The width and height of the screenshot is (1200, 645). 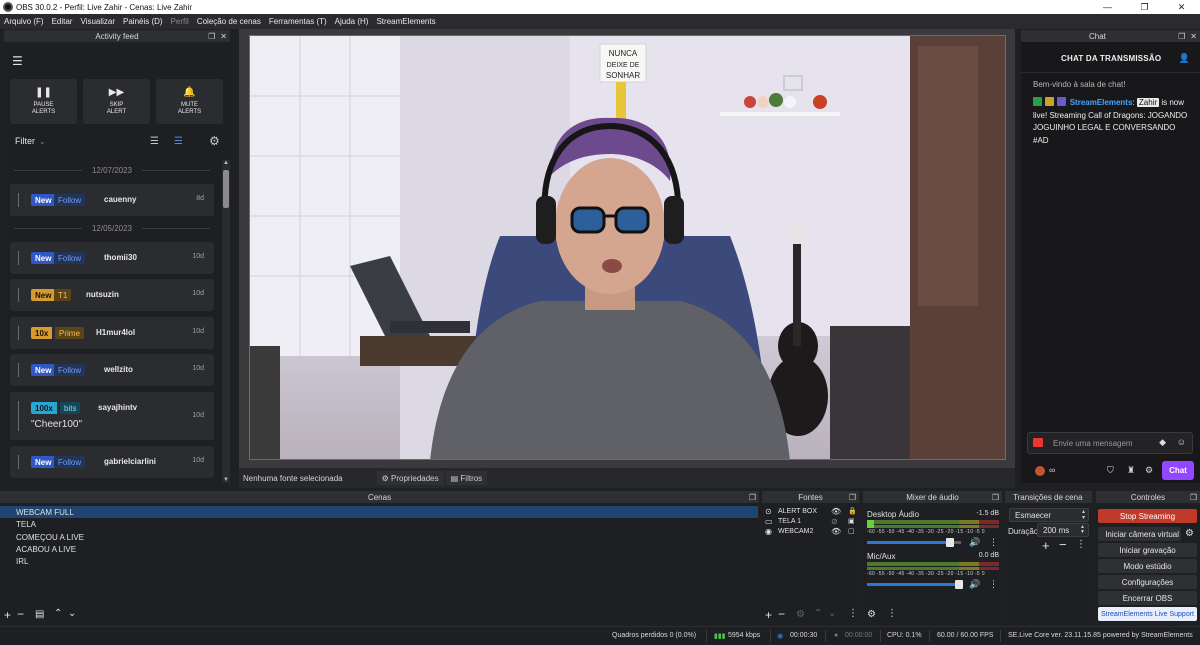 What do you see at coordinates (226, 480) in the screenshot?
I see `scroll-down-icon: ▼` at bounding box center [226, 480].